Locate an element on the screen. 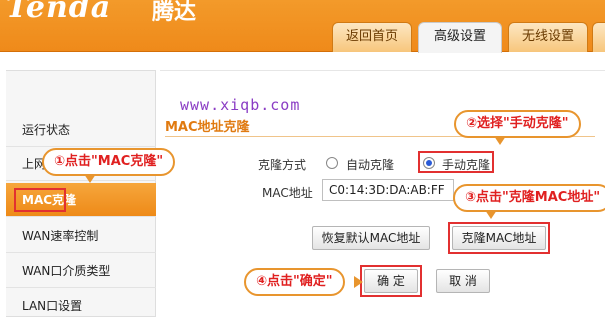  restore-default-mac-button: 恢复默认MAC地址 is located at coordinates (371, 238).